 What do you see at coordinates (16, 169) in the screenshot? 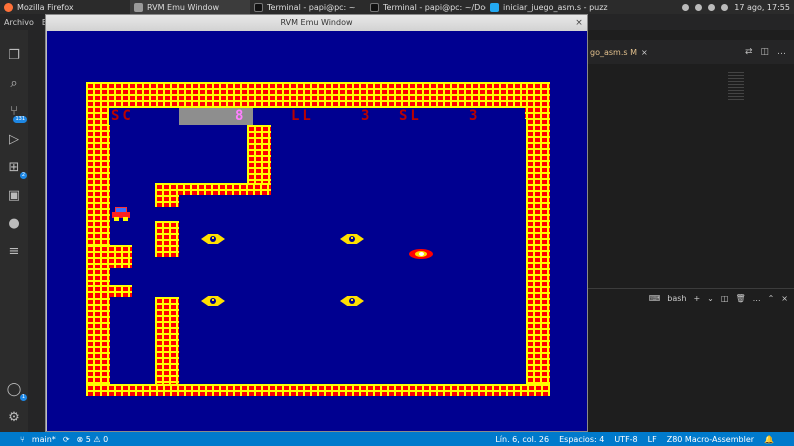
I see `extensions-icon: ⊞ 2` at bounding box center [16, 169].